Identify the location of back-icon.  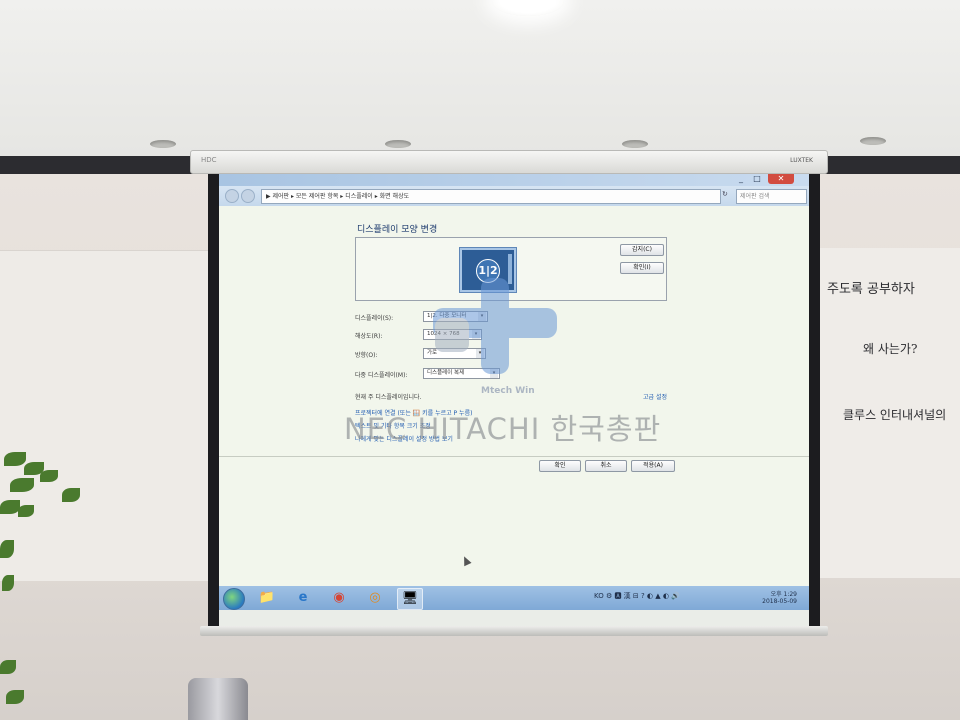
(232, 196).